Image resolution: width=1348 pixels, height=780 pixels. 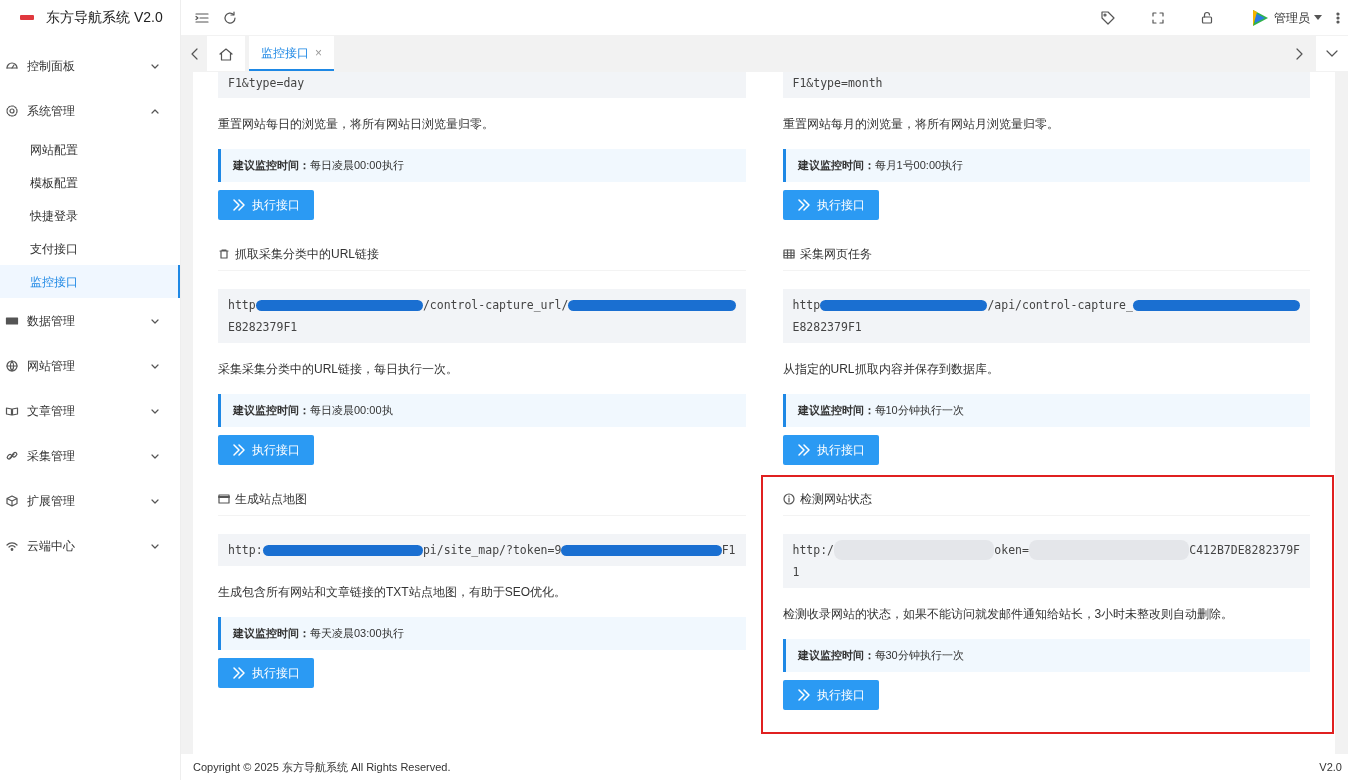 What do you see at coordinates (90, 248) in the screenshot?
I see `sidebar-subitem: 支付接口` at bounding box center [90, 248].